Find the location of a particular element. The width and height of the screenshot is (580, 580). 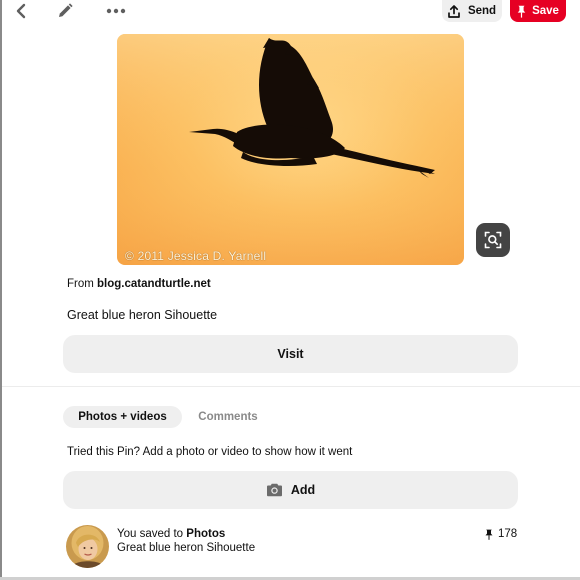

photo-watermark: © 2011 Jessica D. Yarnell is located at coordinates (196, 256).